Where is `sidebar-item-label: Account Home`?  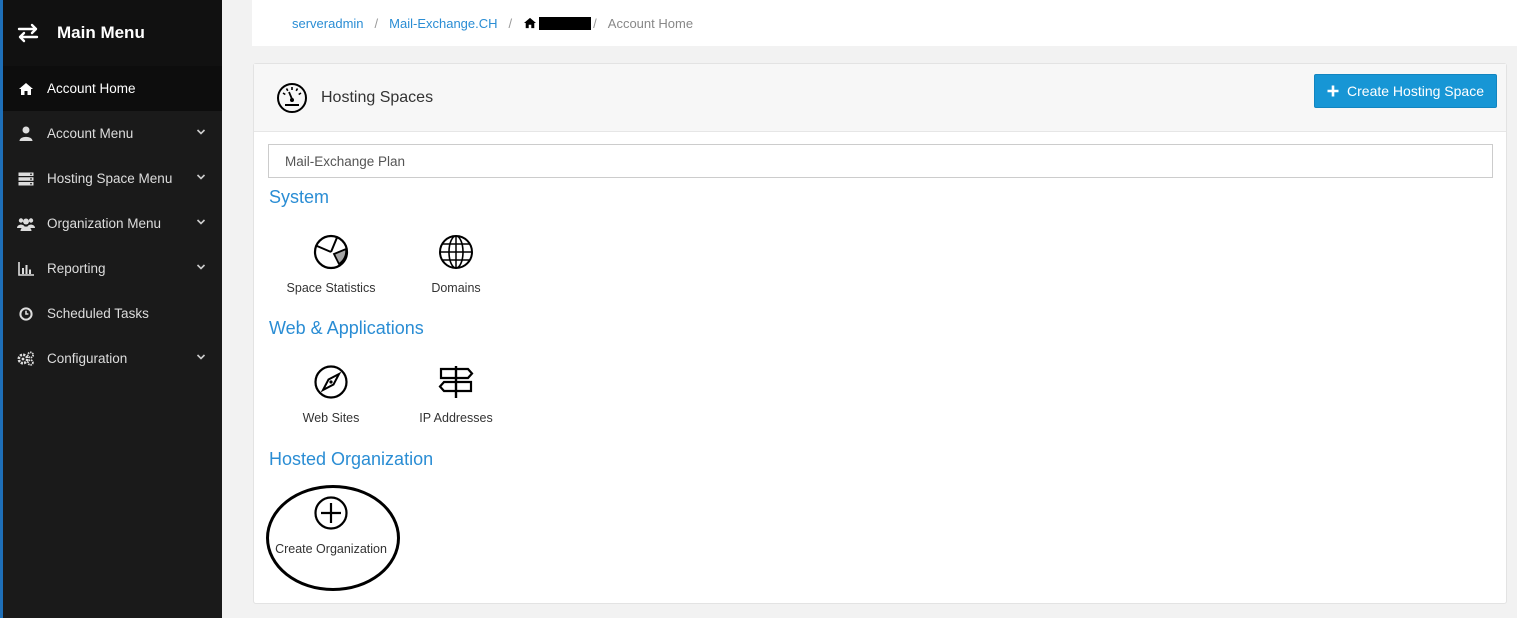 sidebar-item-label: Account Home is located at coordinates (91, 88).